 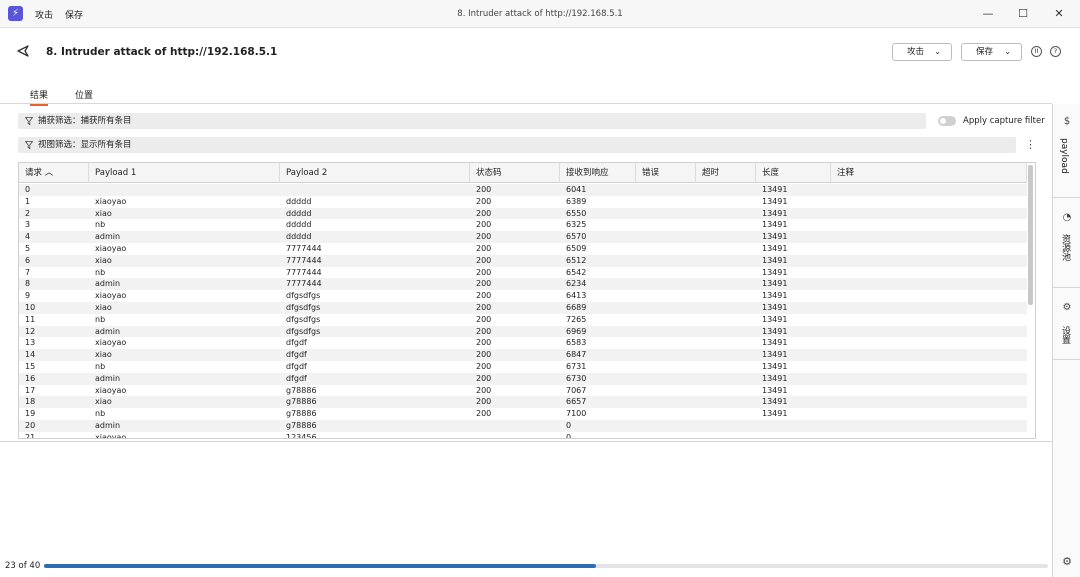 I want to click on table-row: 14 xiao dfgdf 200 6847 13491, so click(x=523, y=355).